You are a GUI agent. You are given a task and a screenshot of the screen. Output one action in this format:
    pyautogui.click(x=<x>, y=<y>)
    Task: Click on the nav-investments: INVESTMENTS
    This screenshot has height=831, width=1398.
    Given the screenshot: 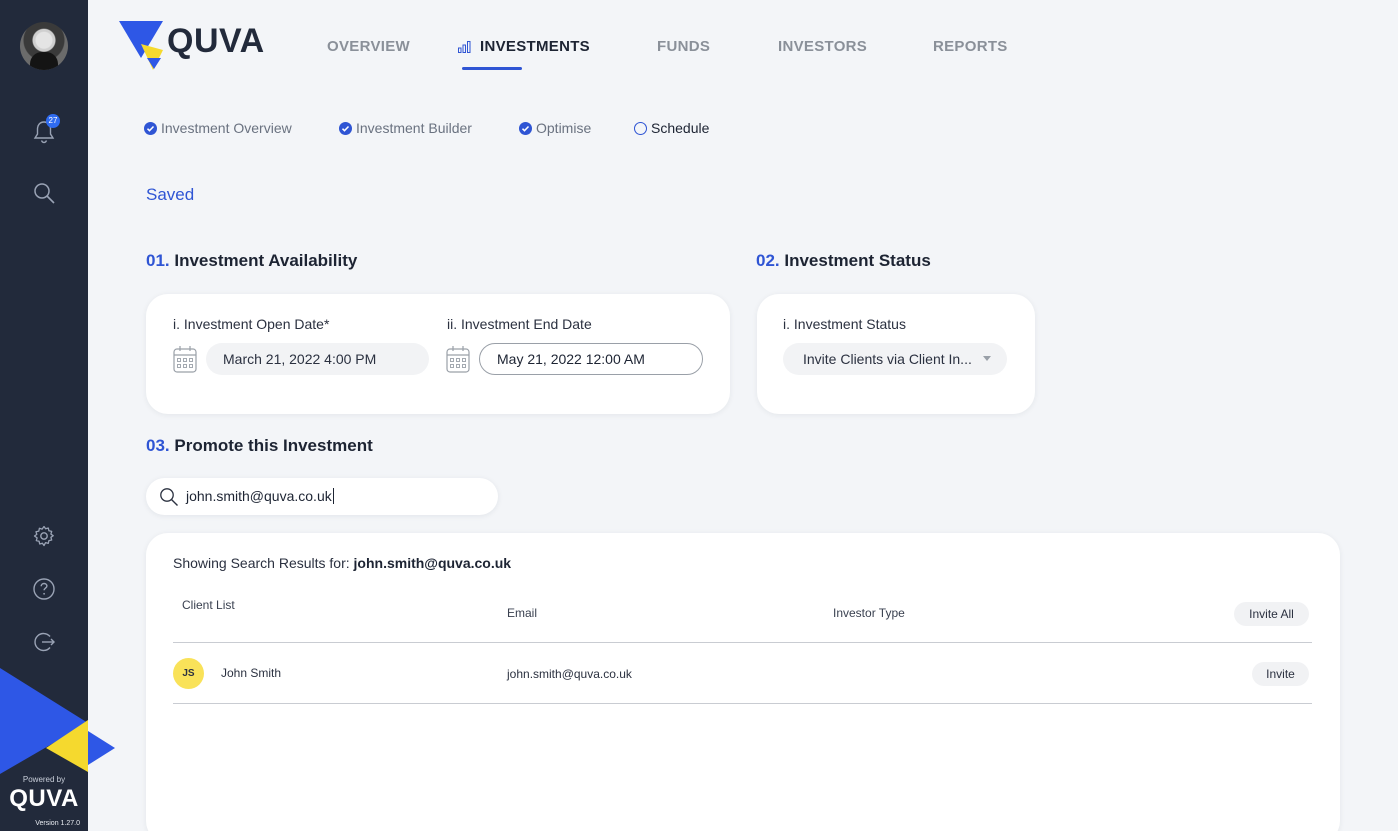 What is the action you would take?
    pyautogui.click(x=524, y=46)
    